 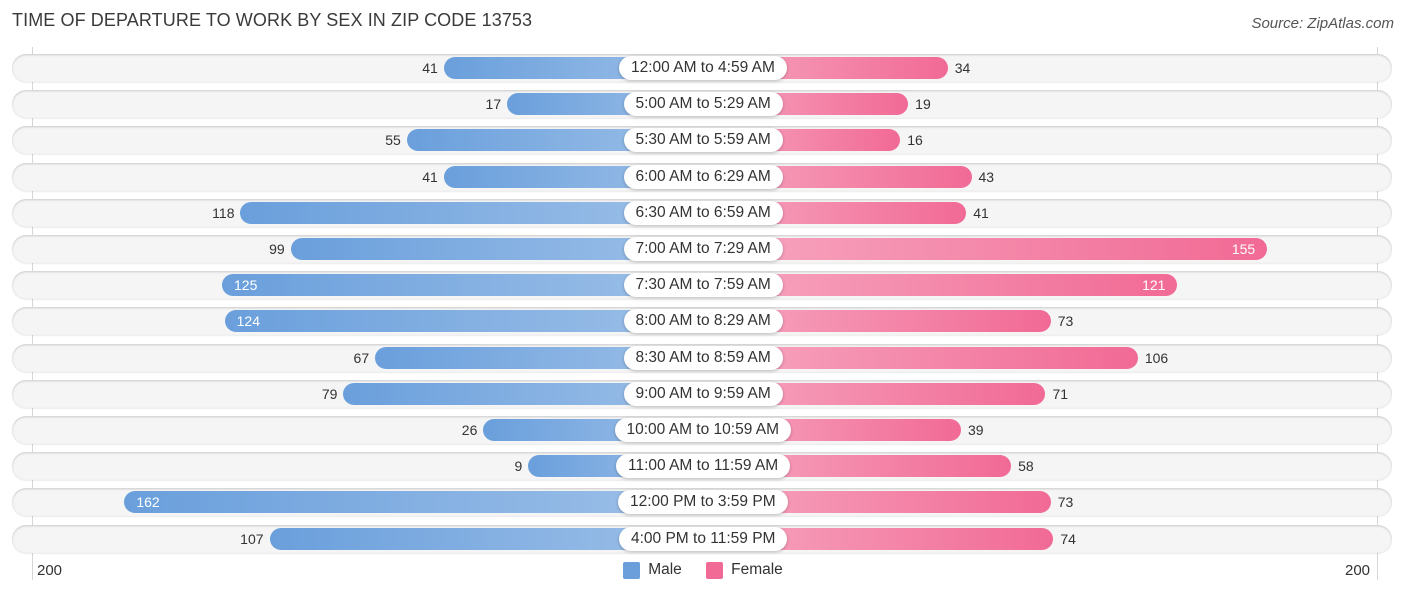 I want to click on category-label: 12:00 AM to 4:59 AM, so click(x=703, y=68).